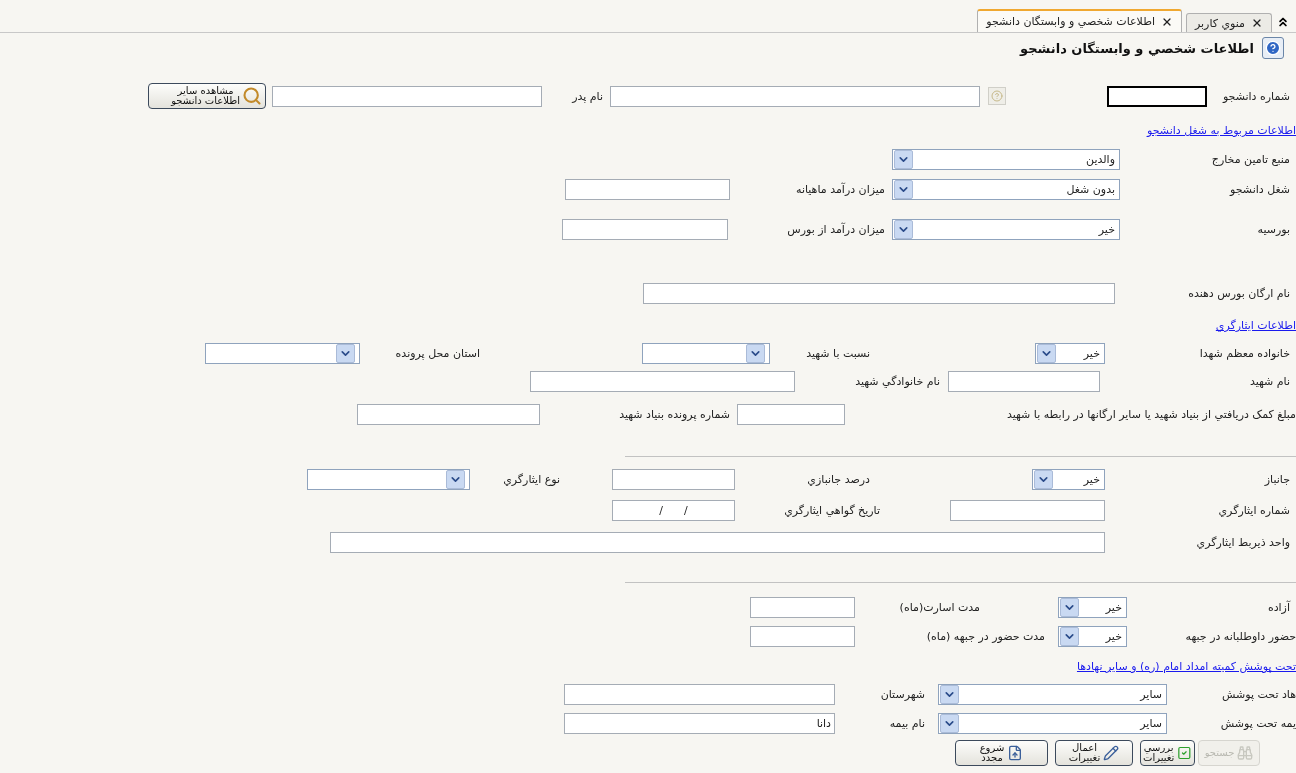 The image size is (1296, 773). What do you see at coordinates (1278, 607) in the screenshot?
I see `field-label: آزاده` at bounding box center [1278, 607].